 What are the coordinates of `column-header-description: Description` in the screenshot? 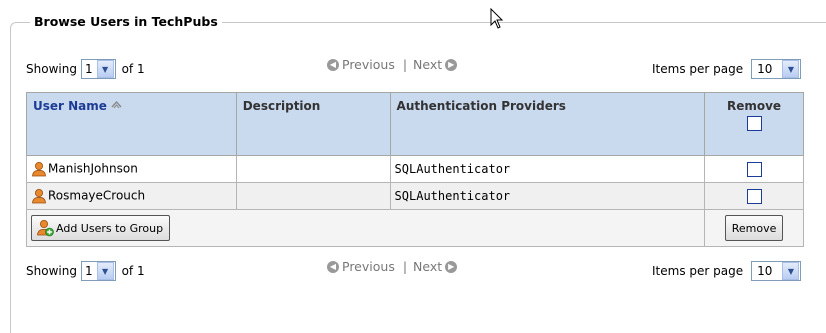 It's located at (313, 124).